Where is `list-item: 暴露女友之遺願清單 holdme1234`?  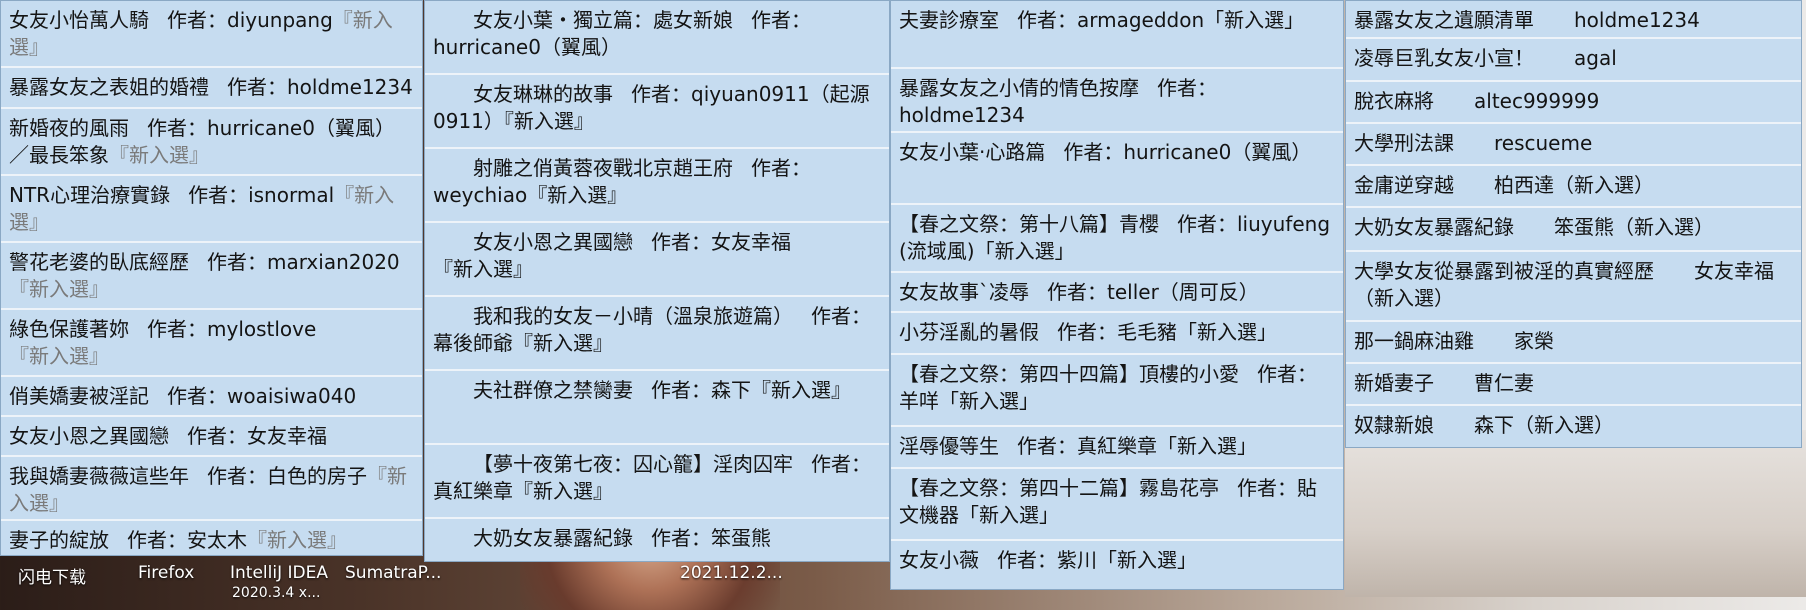
list-item: 暴露女友之遺願清單 holdme1234 is located at coordinates (1573, 20).